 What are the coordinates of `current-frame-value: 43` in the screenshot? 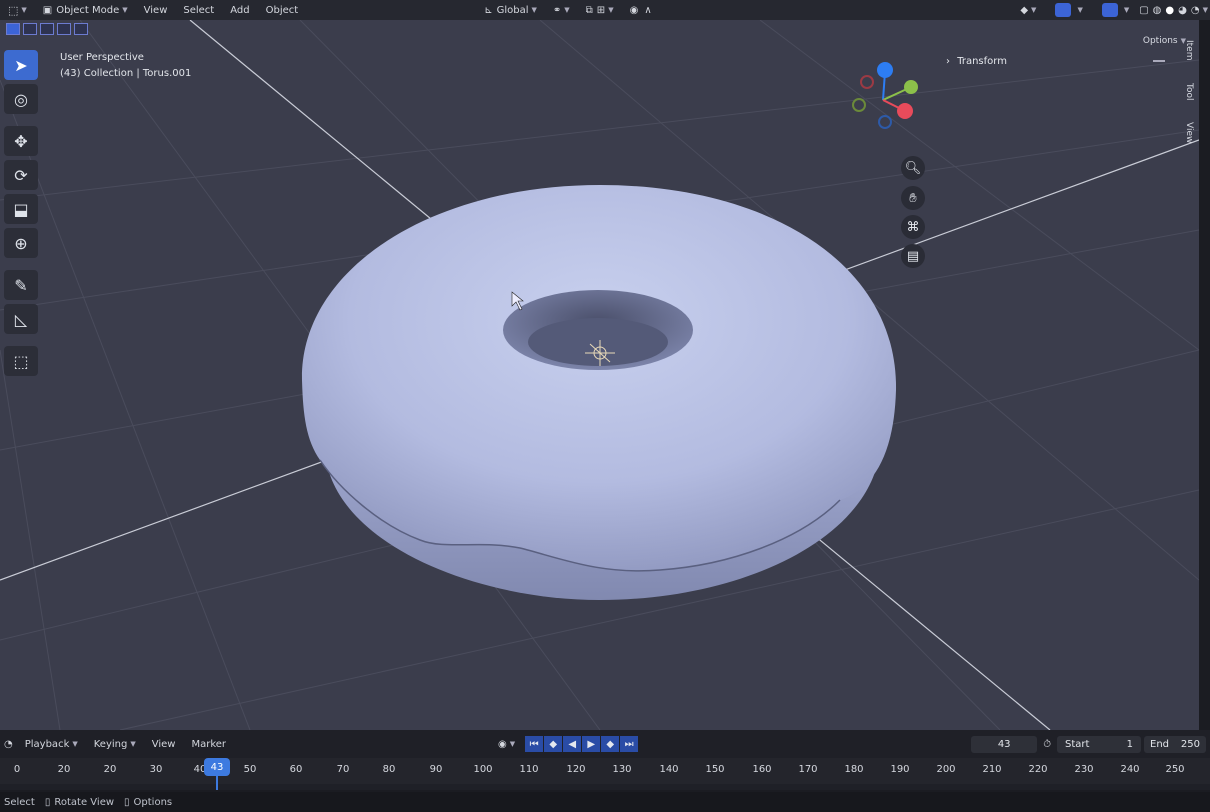 It's located at (1004, 744).